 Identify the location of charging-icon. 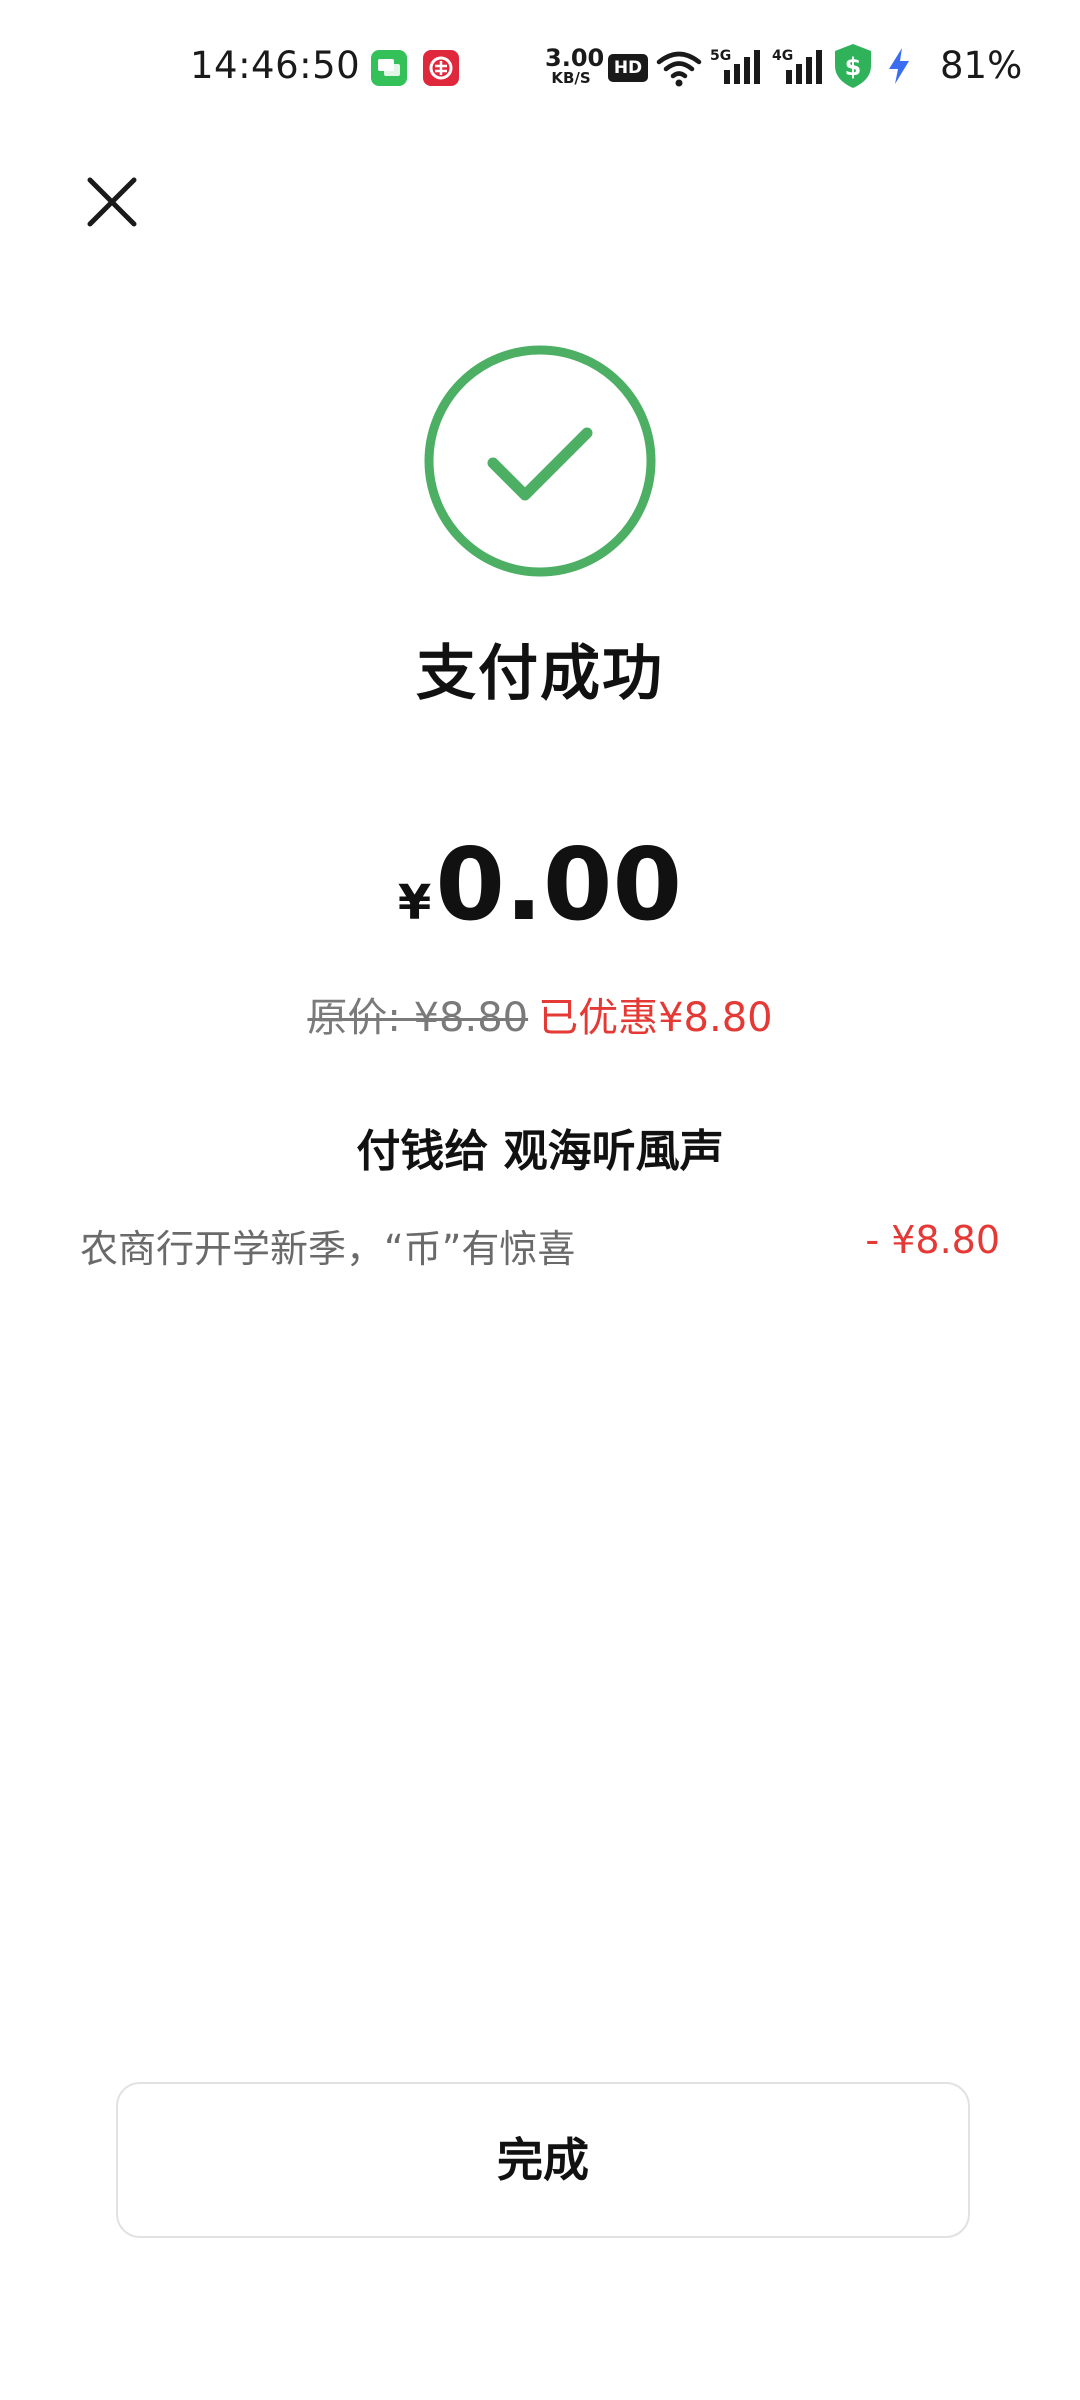
(899, 68).